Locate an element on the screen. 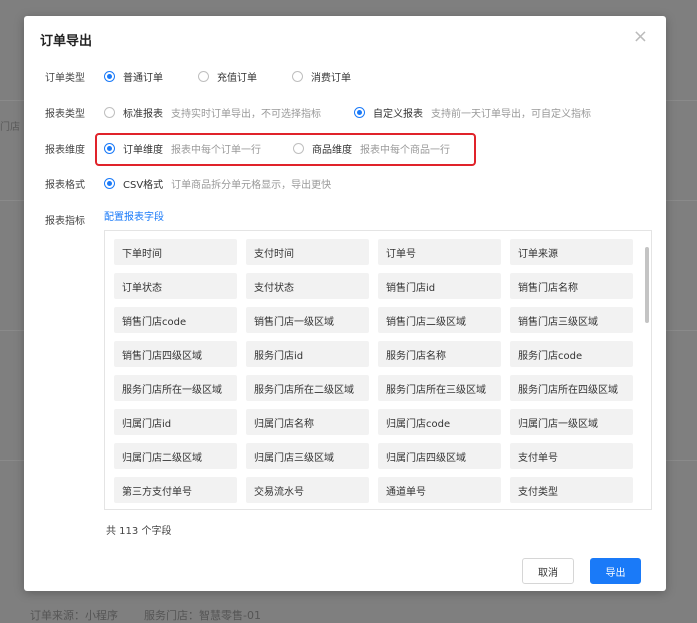 This screenshot has height=623, width=697. radio-standard-report: 标准报表 支持实时订单导出，不可选择指标 is located at coordinates (212, 112).